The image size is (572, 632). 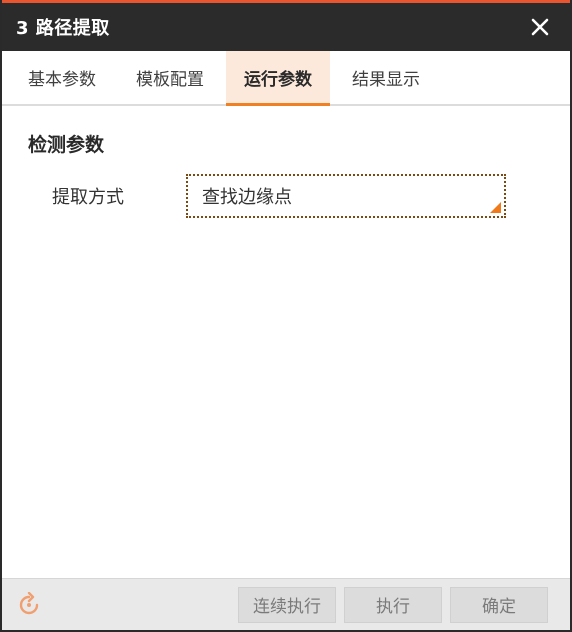 I want to click on tab-result-display: 结果显示, so click(x=386, y=77).